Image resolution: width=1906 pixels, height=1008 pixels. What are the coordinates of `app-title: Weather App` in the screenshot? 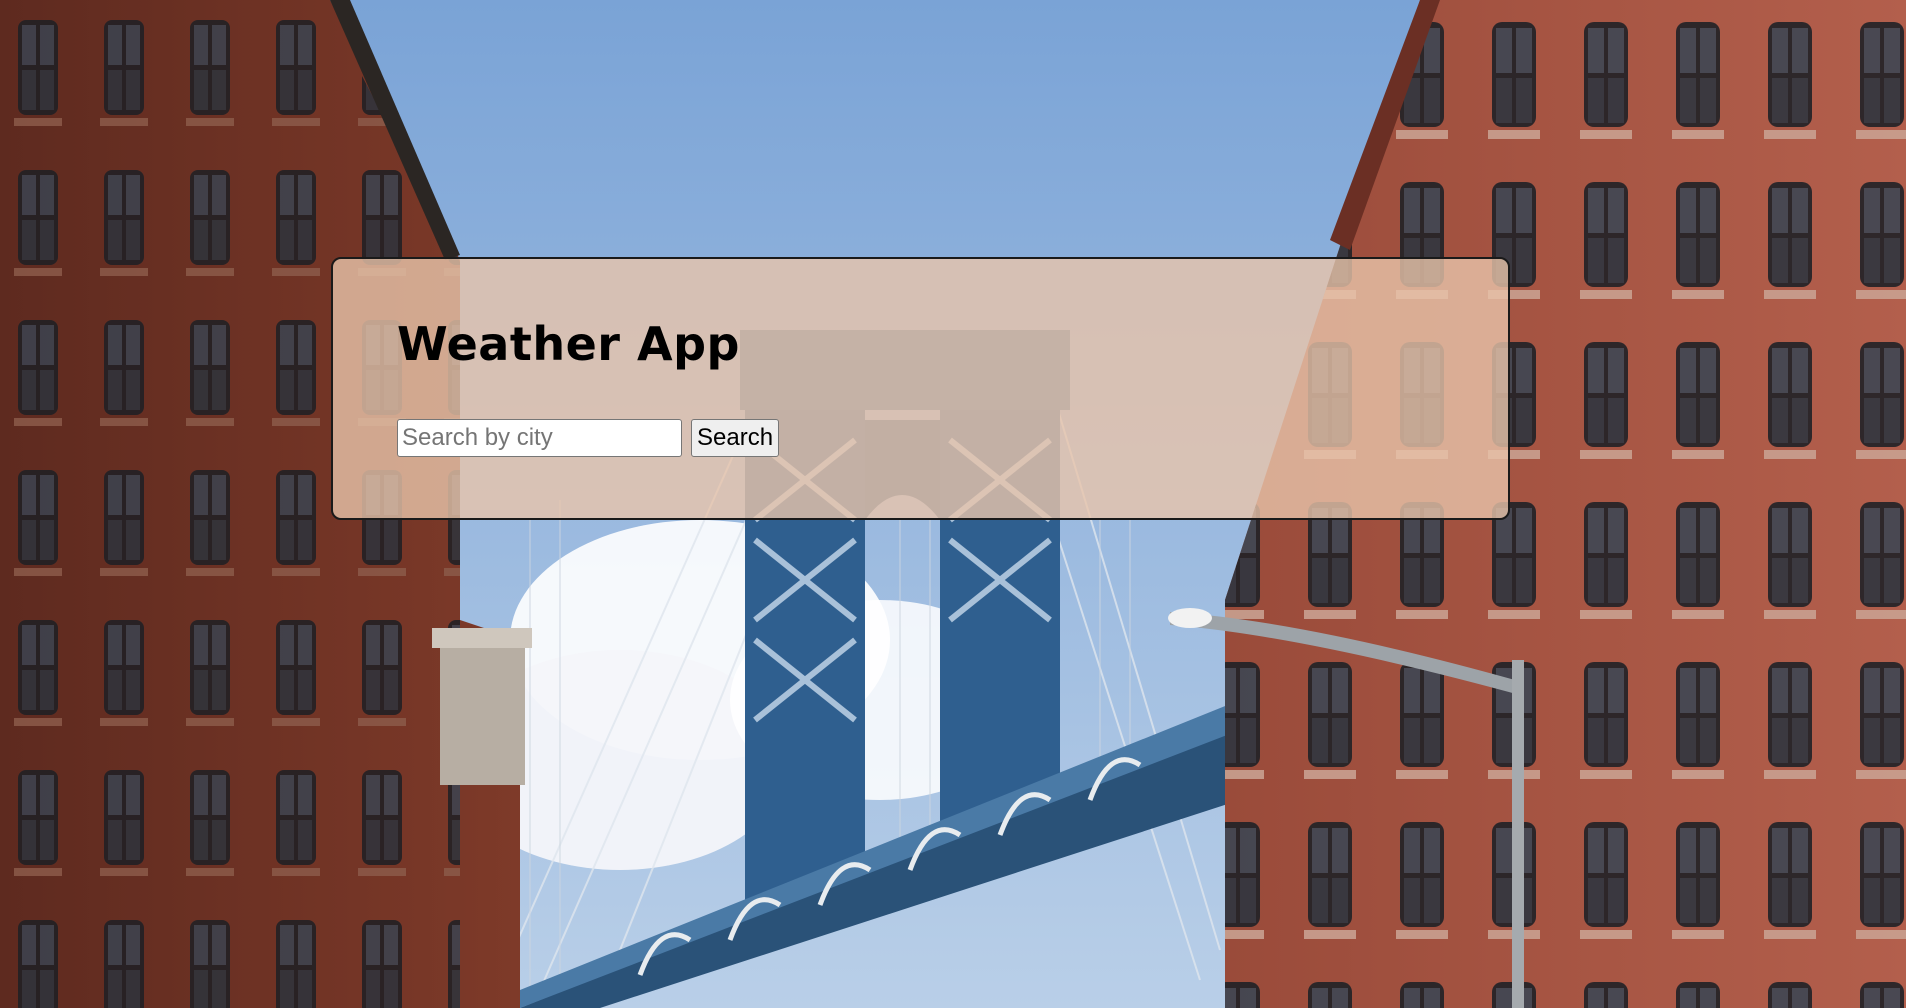 It's located at (568, 344).